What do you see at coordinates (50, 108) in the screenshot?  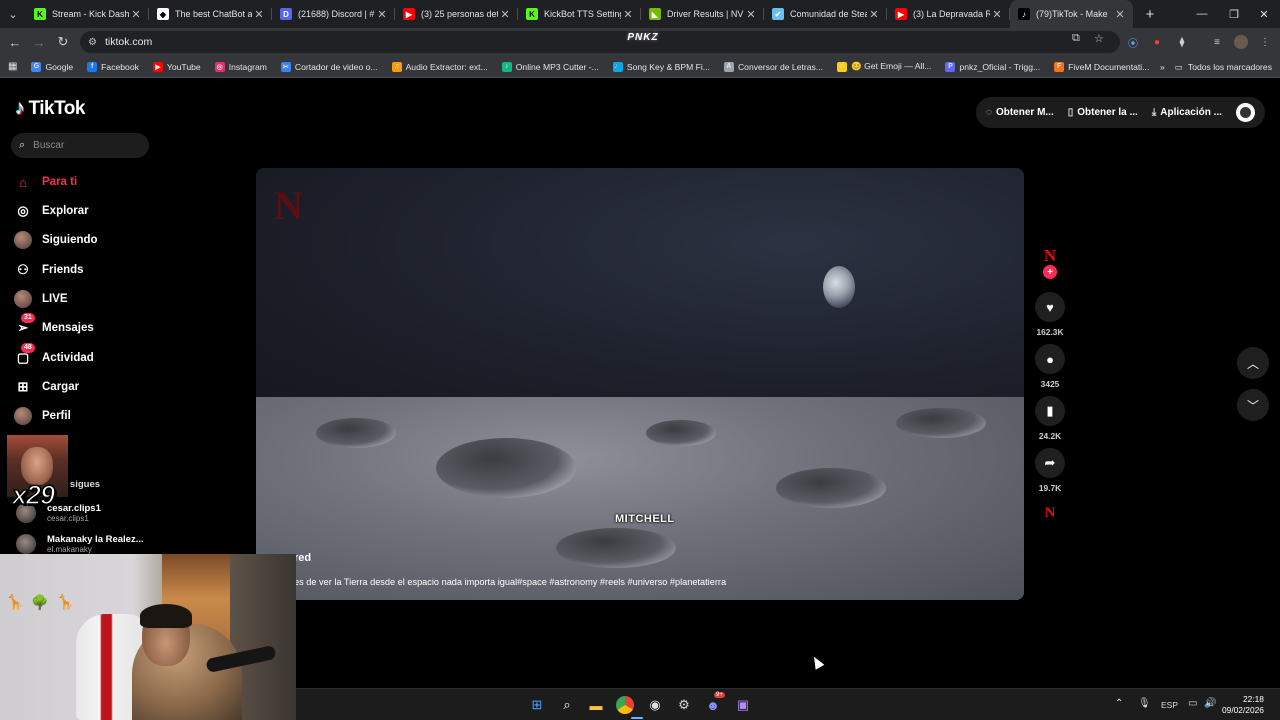 I see `tiktok-logo: ♪ TikTok` at bounding box center [50, 108].